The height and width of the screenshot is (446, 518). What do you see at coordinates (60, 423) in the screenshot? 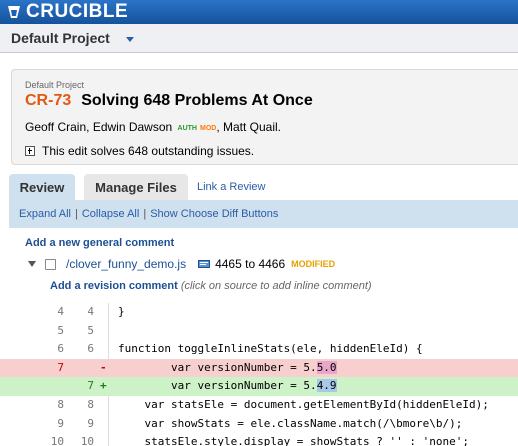
I see `old-line-number: 9` at bounding box center [60, 423].